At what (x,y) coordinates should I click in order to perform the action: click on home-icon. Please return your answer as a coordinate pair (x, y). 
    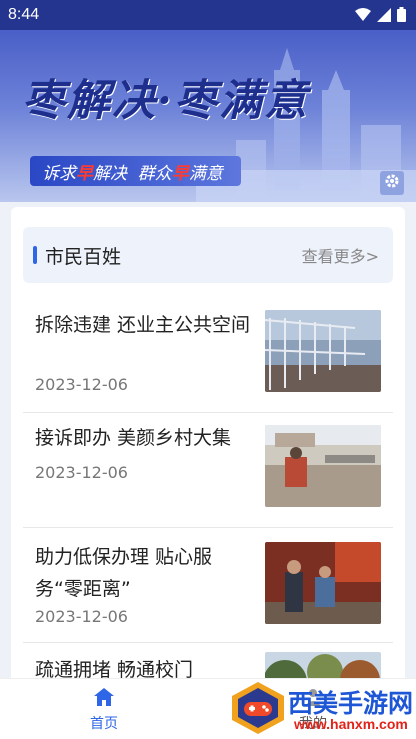
    Looking at the image, I should click on (104, 699).